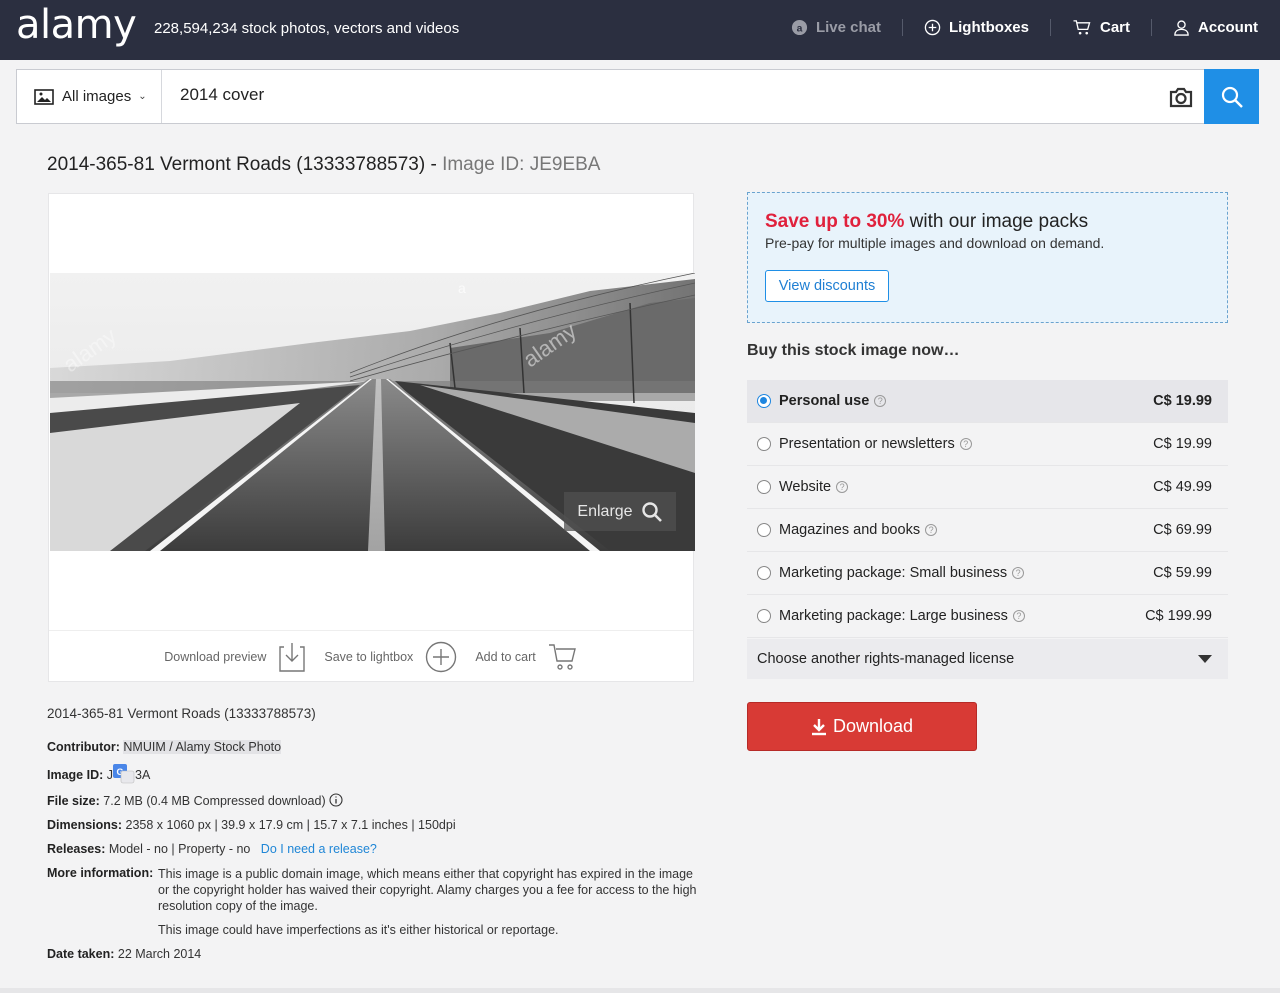  I want to click on releases-label: Releases:, so click(76, 849).